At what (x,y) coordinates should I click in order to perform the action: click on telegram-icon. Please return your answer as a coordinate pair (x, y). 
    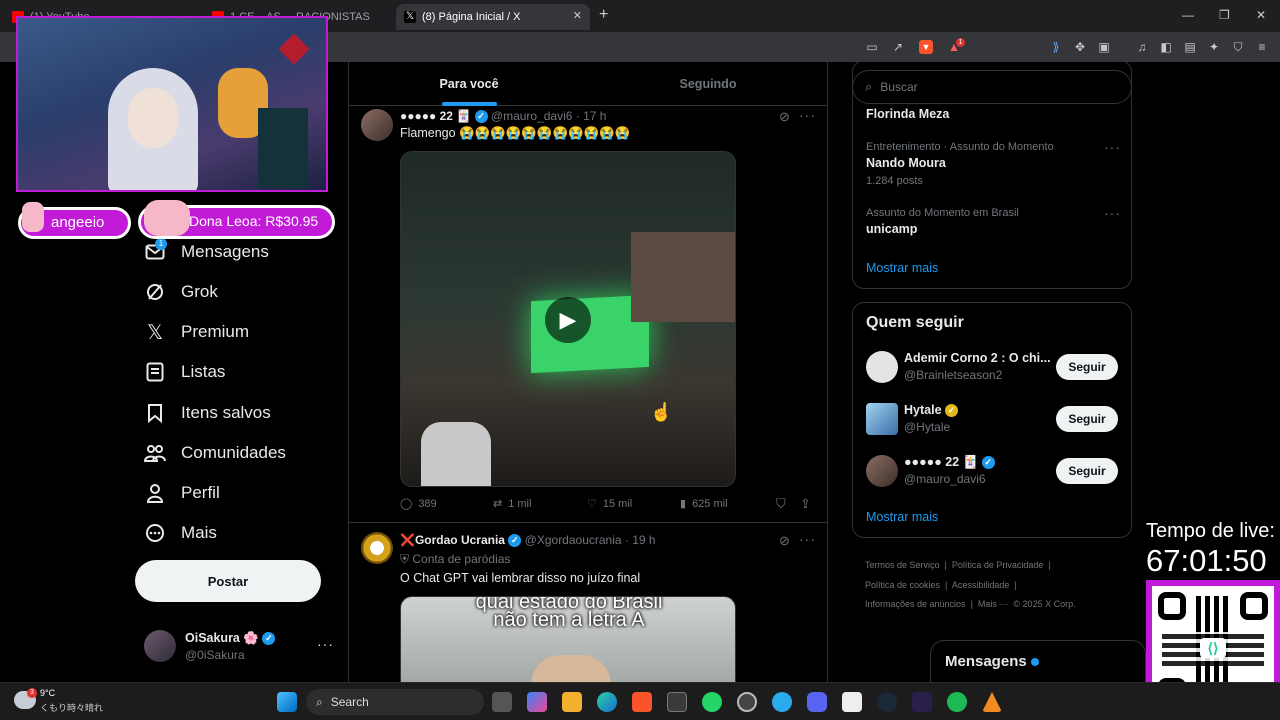
    Looking at the image, I should click on (782, 702).